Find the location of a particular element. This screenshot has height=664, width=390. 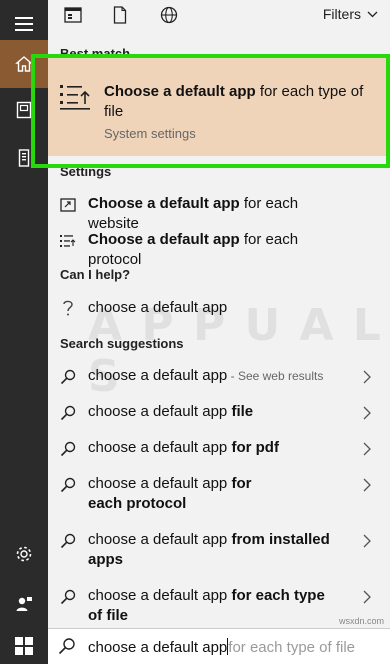

best-match-title-bold: Choose a default app is located at coordinates (180, 91).